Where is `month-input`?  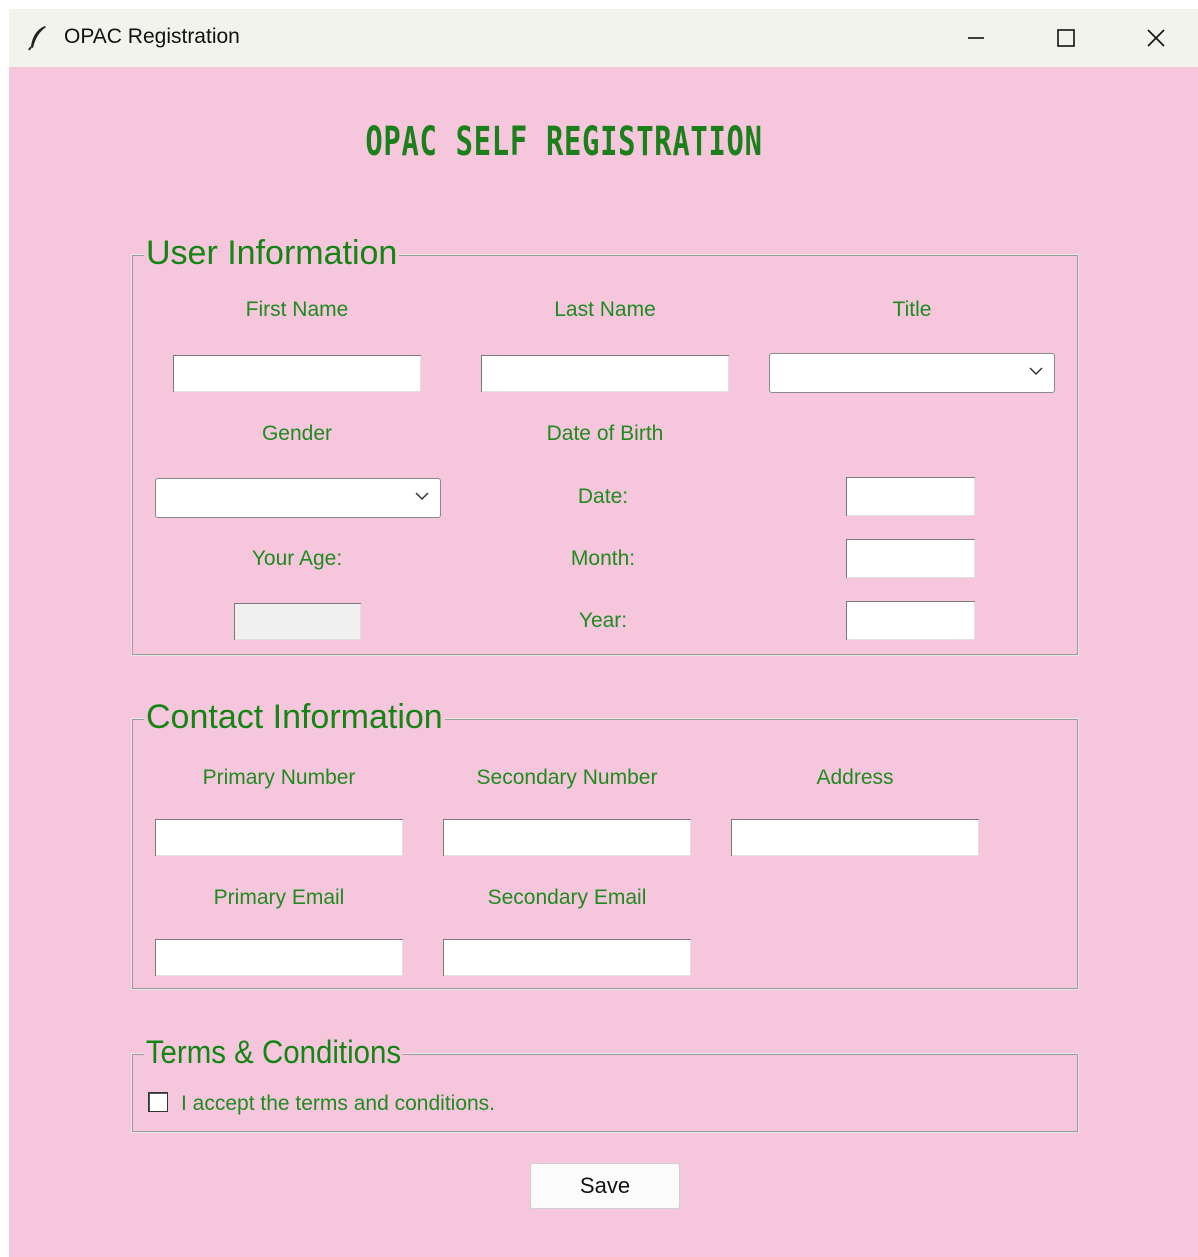
month-input is located at coordinates (910, 558).